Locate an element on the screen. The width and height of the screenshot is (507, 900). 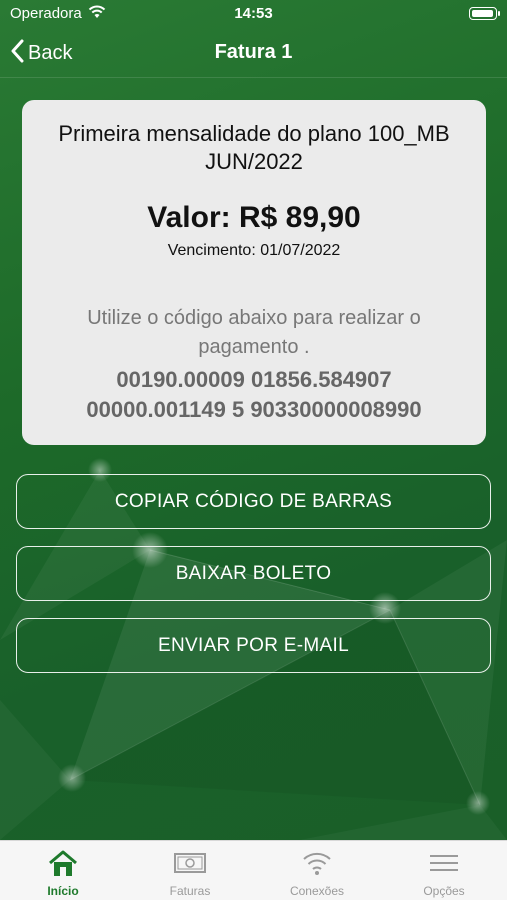
navigation-bar: Back Fatura 1 is located at coordinates (253, 53).